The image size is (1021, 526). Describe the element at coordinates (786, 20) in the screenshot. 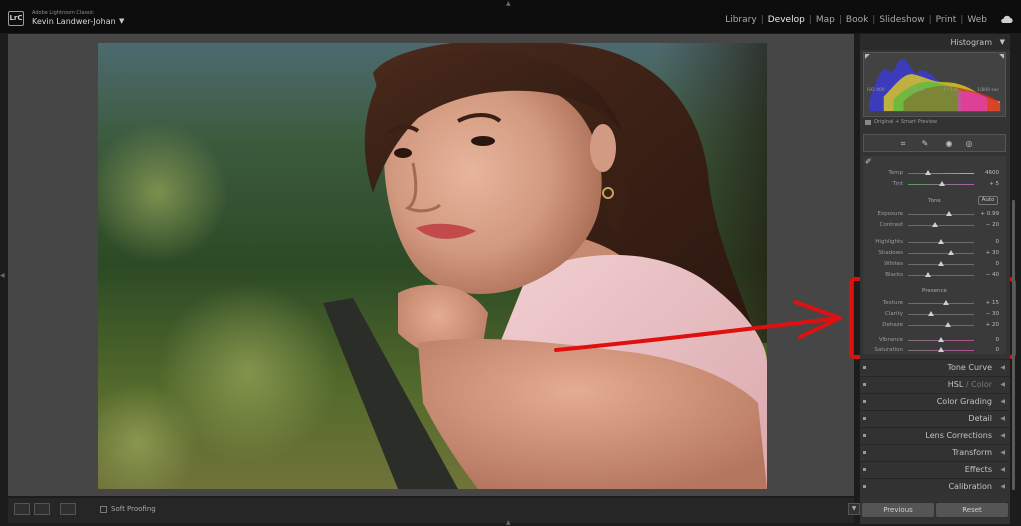

I see `module-develop: Develop` at that location.